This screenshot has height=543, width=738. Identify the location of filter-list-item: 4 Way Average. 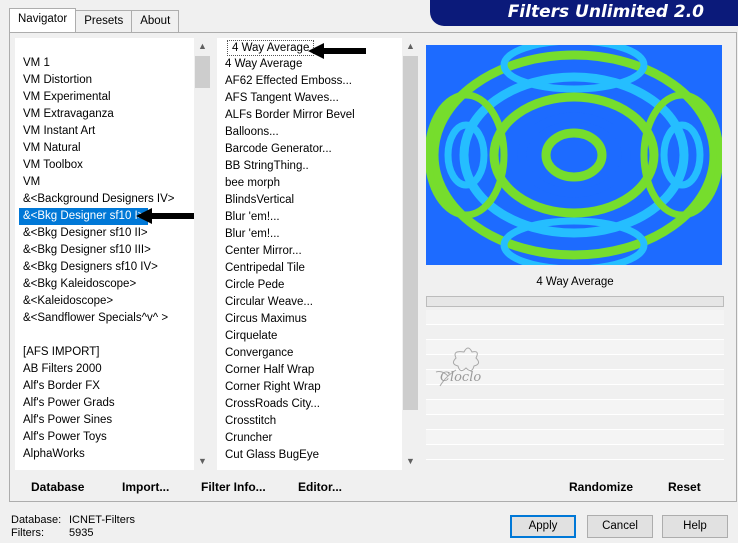
(271, 48).